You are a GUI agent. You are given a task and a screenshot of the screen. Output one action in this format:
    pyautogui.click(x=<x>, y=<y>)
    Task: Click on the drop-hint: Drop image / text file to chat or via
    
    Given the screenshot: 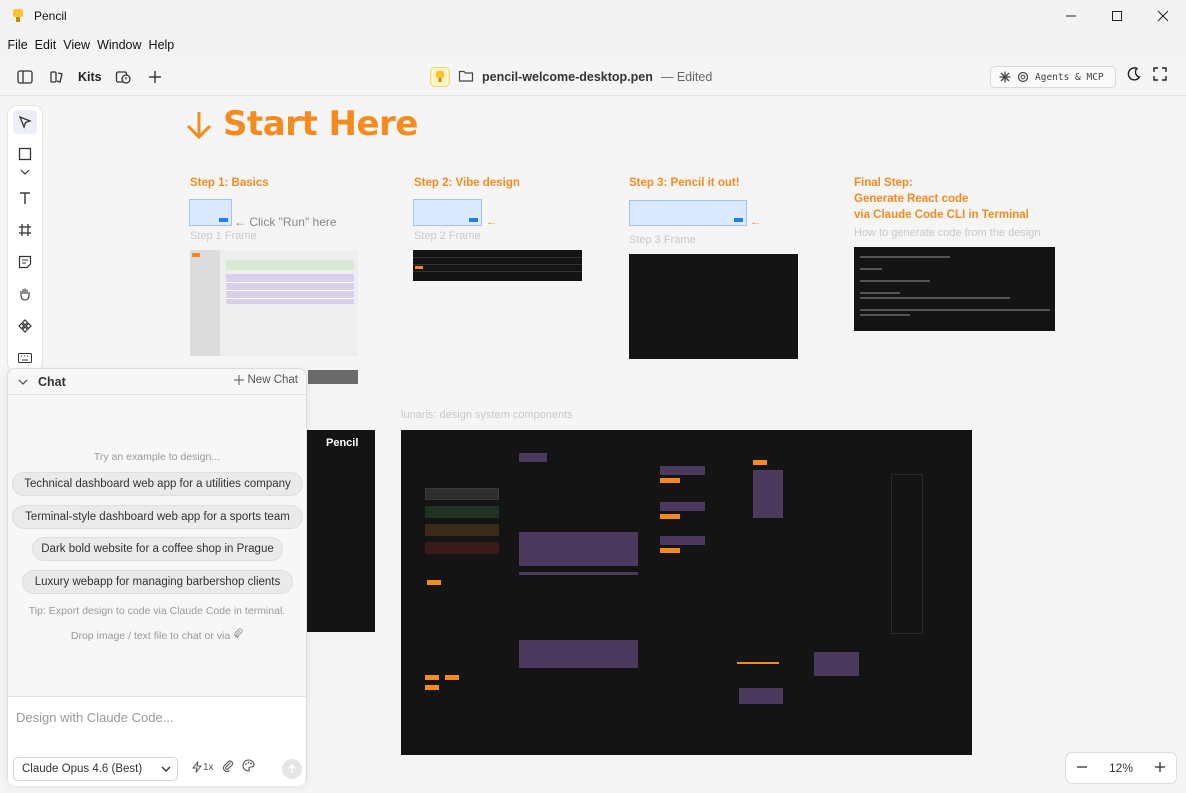 What is the action you would take?
    pyautogui.click(x=157, y=635)
    